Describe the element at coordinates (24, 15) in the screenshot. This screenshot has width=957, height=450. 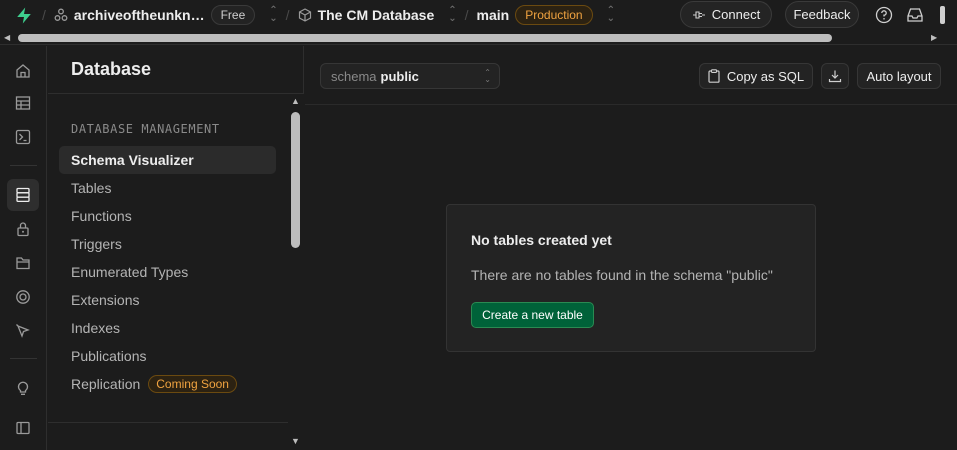
I see `supabase-logo-icon` at that location.